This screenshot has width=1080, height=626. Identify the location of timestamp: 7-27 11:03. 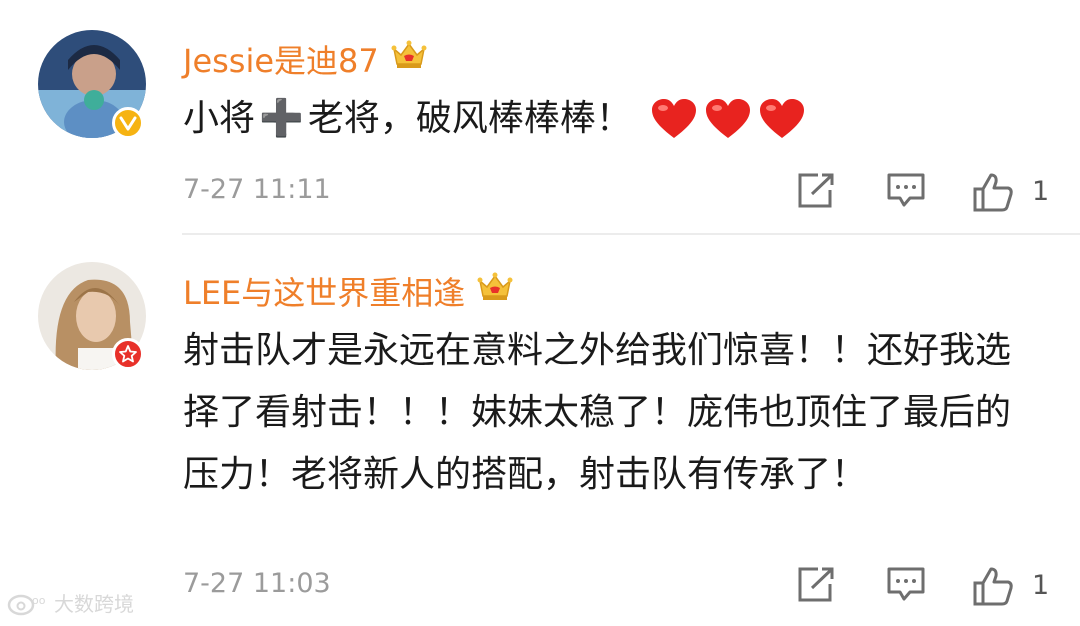
(257, 583).